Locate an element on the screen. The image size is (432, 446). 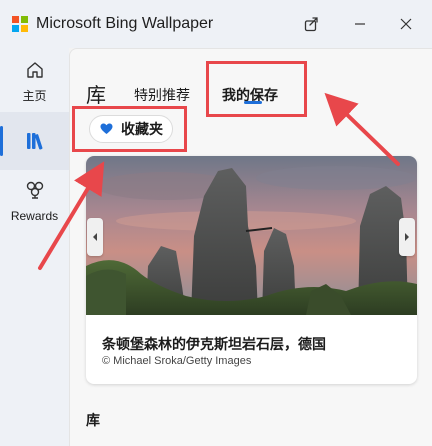
close-icon is located at coordinates (406, 24).